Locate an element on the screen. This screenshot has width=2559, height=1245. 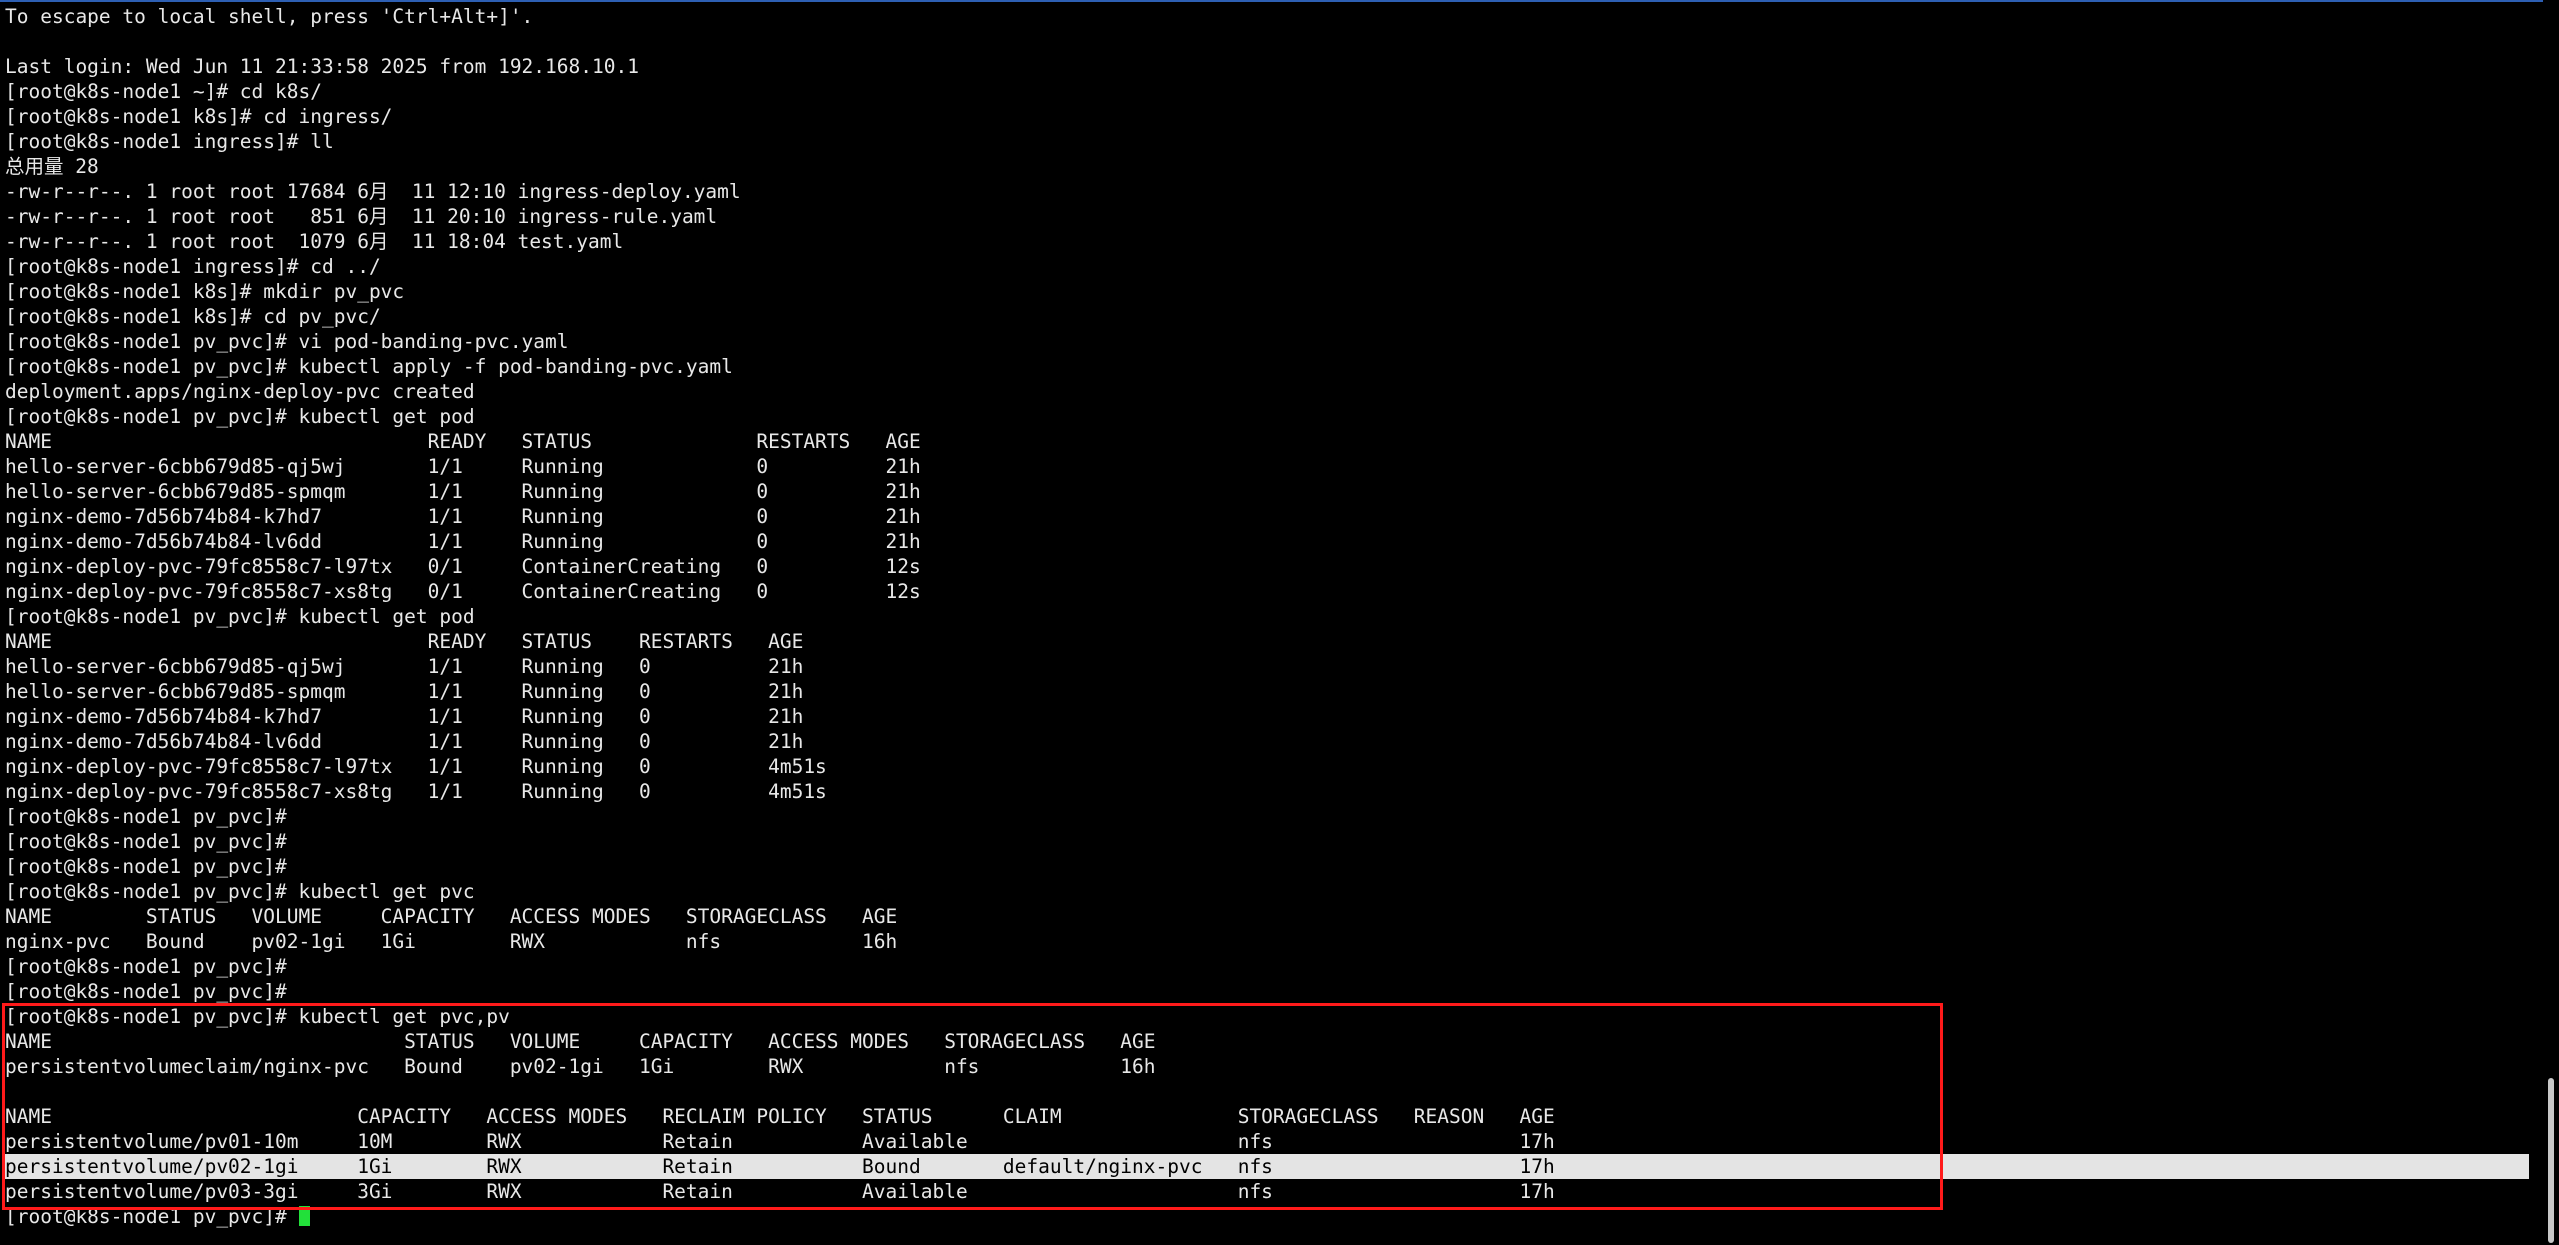
terminal-line: [root@k8s-node1 ingress]# ll is located at coordinates (169, 141).